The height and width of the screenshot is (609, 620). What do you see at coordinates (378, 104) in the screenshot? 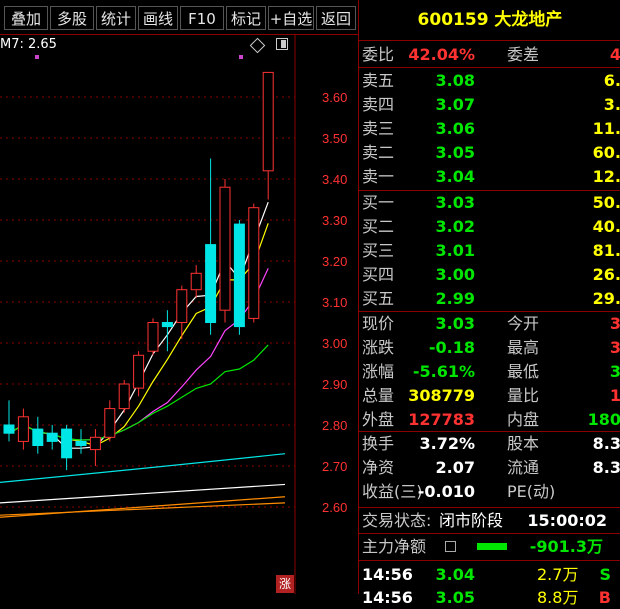
I see `sell-label: 卖四` at bounding box center [378, 104].